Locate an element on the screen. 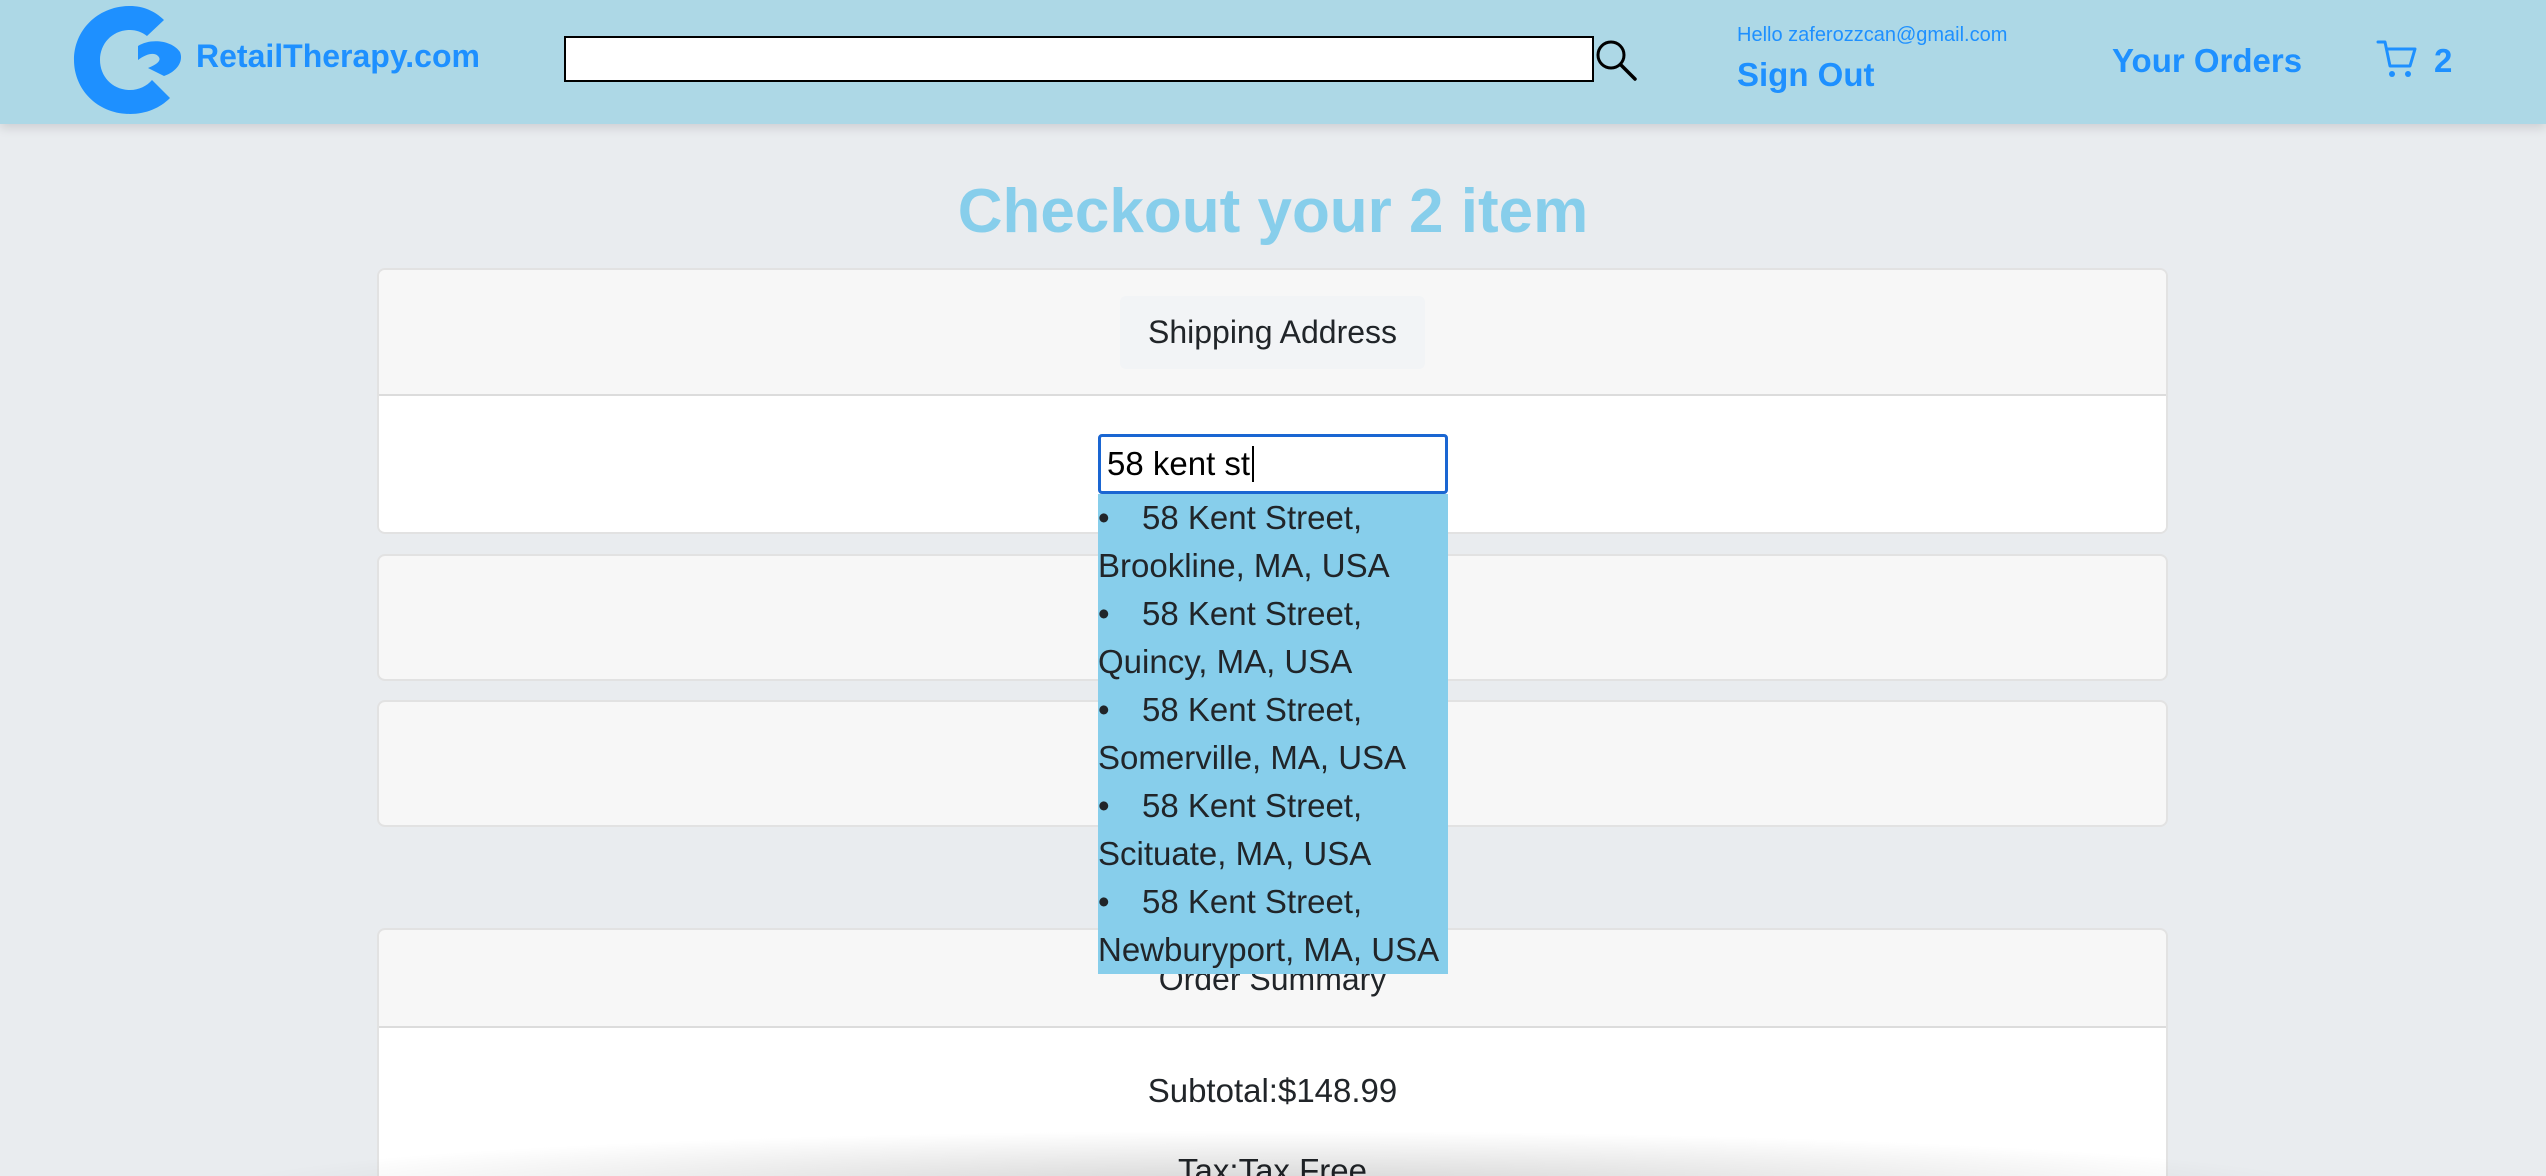 The height and width of the screenshot is (1176, 2546). brand-name: RetailTherapy.com is located at coordinates (338, 56).